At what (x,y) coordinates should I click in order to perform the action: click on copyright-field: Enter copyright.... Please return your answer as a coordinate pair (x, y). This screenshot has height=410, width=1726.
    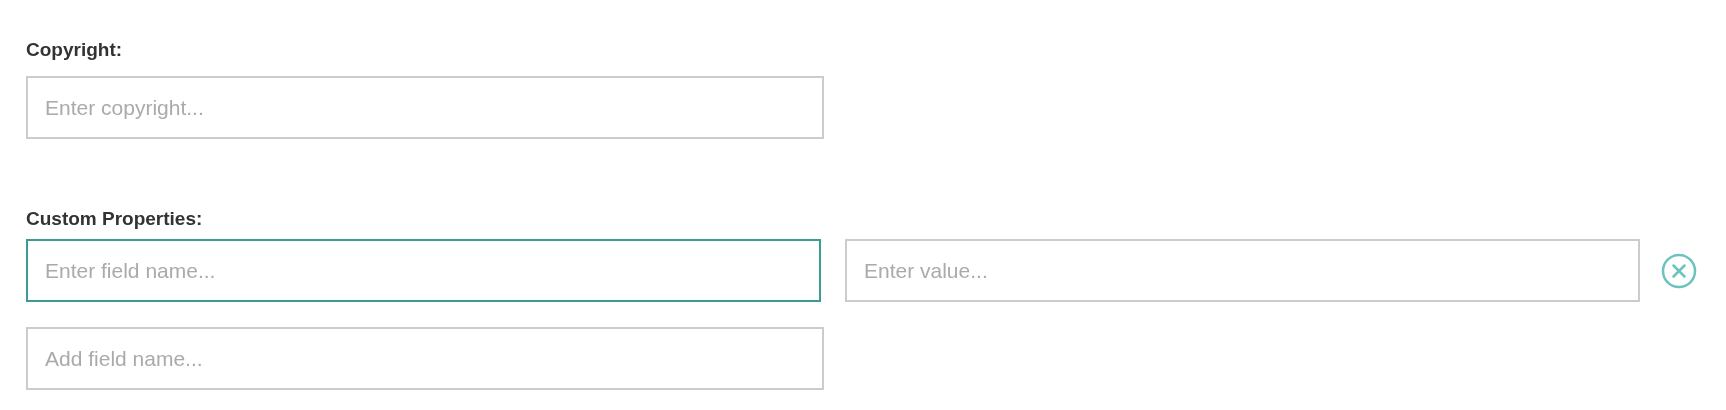
    Looking at the image, I should click on (425, 107).